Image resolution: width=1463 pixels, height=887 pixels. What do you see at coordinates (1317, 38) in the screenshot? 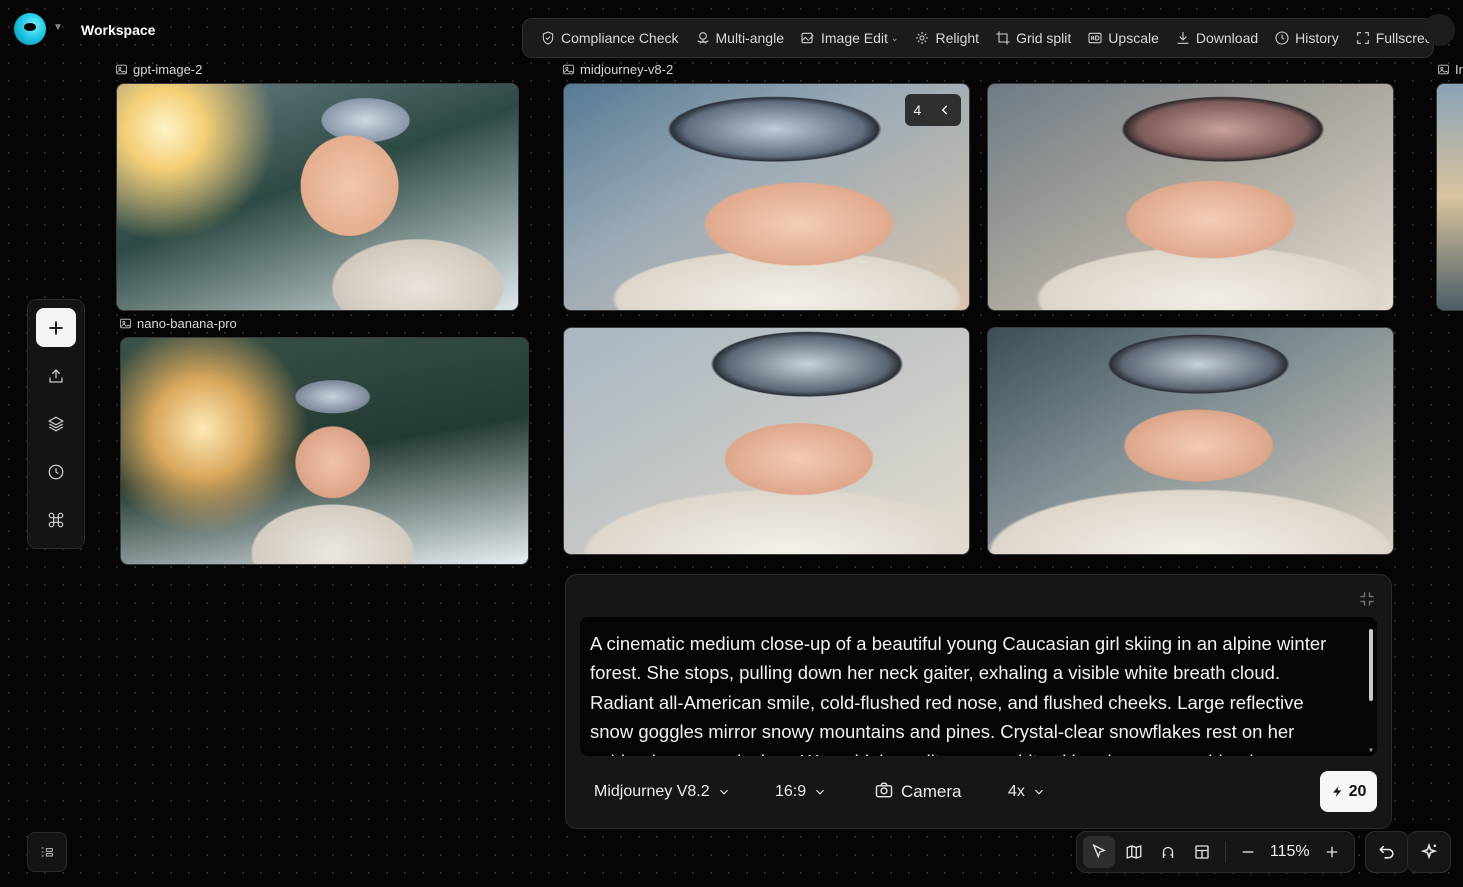
I see `history-label: History` at bounding box center [1317, 38].